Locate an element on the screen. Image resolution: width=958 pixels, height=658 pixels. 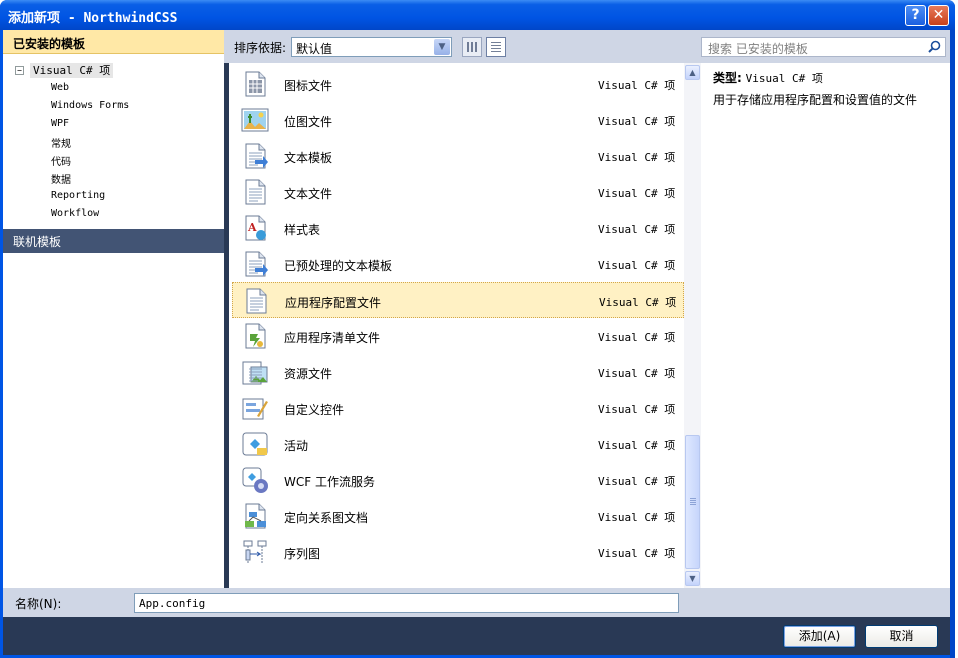
template-row: WCF 工作流服务 Visual C# 项 is located at coordinates (458, 480).